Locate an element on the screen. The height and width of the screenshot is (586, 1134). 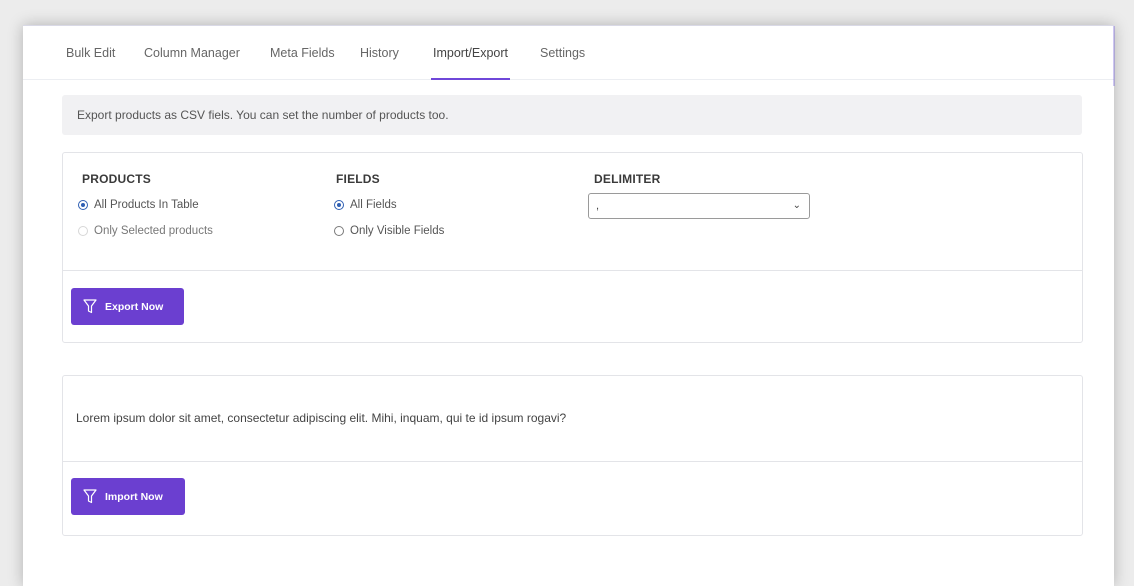
import-button-label: Import Now is located at coordinates (134, 496).